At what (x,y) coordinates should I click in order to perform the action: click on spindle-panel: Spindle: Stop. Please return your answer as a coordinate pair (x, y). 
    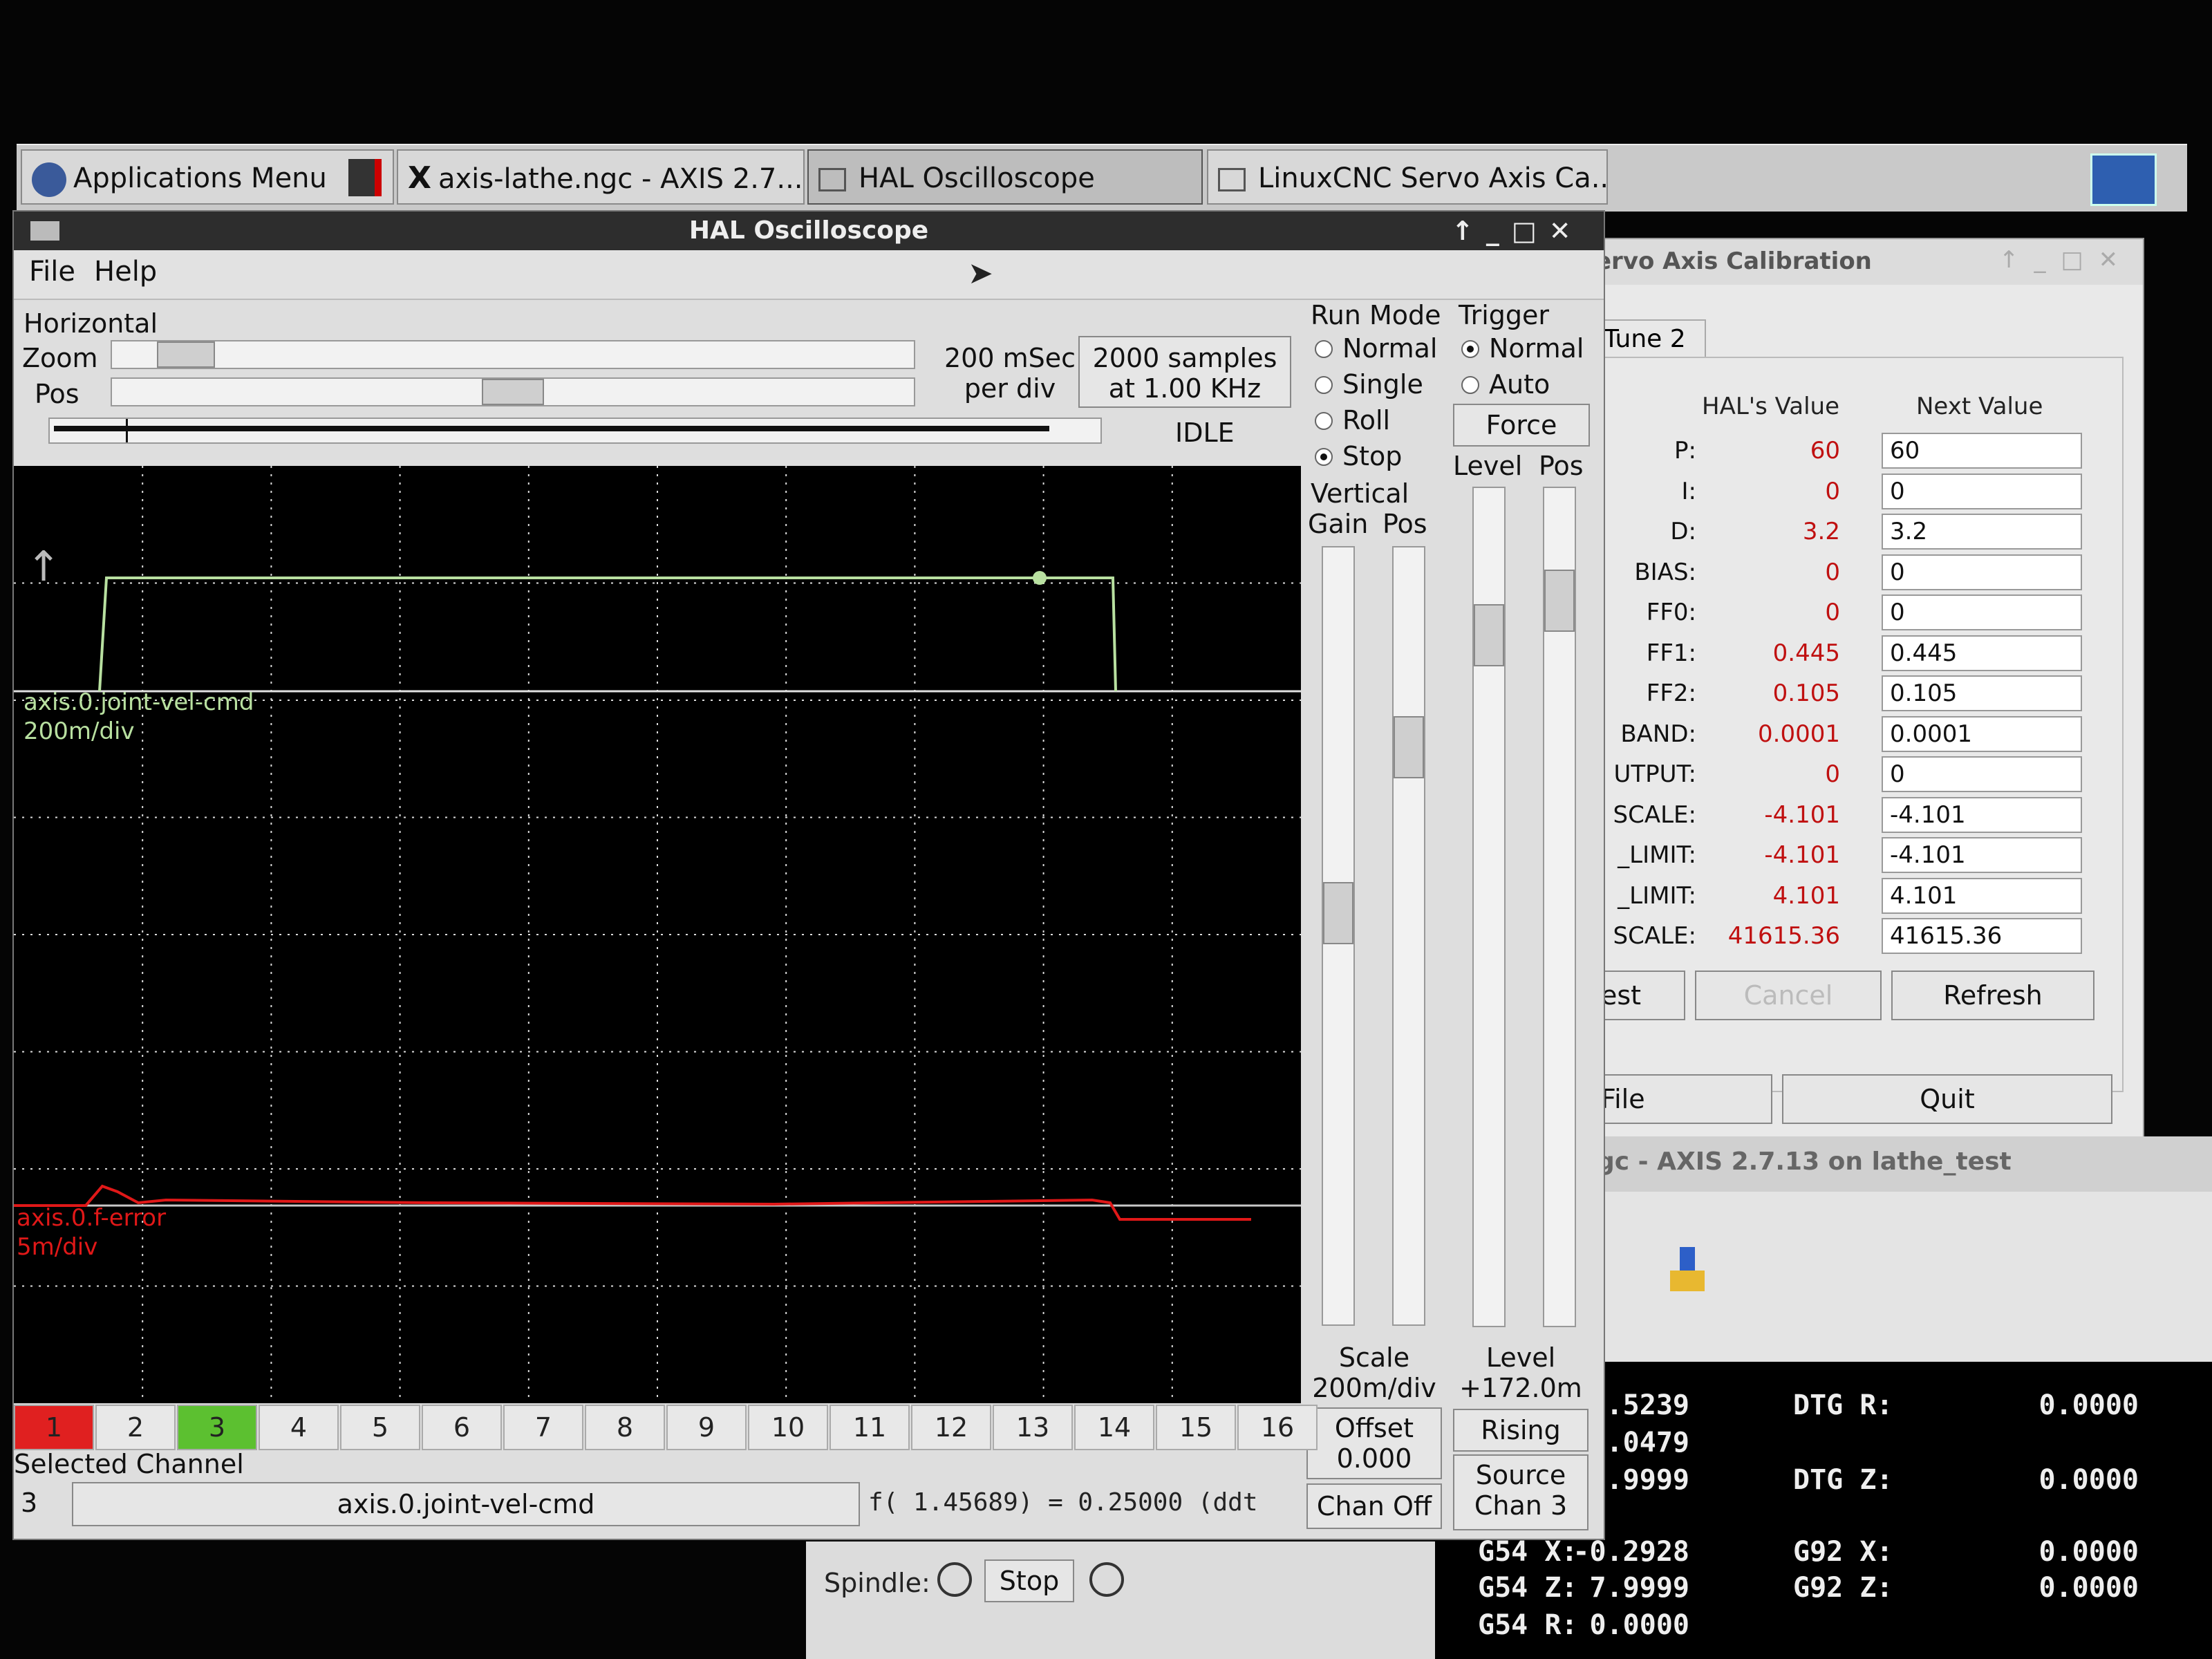
    Looking at the image, I should click on (1120, 1600).